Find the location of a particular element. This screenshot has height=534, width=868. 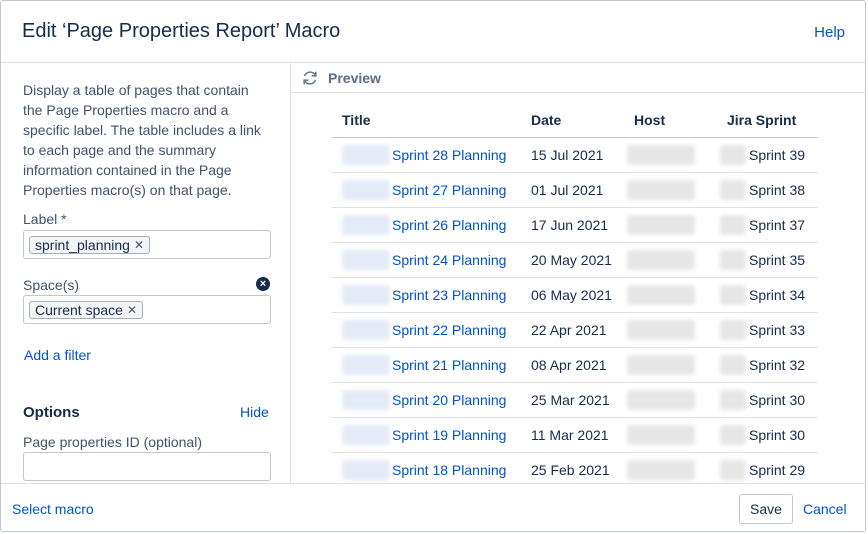

sprint-cell: Sprint 37 is located at coordinates (767, 225).